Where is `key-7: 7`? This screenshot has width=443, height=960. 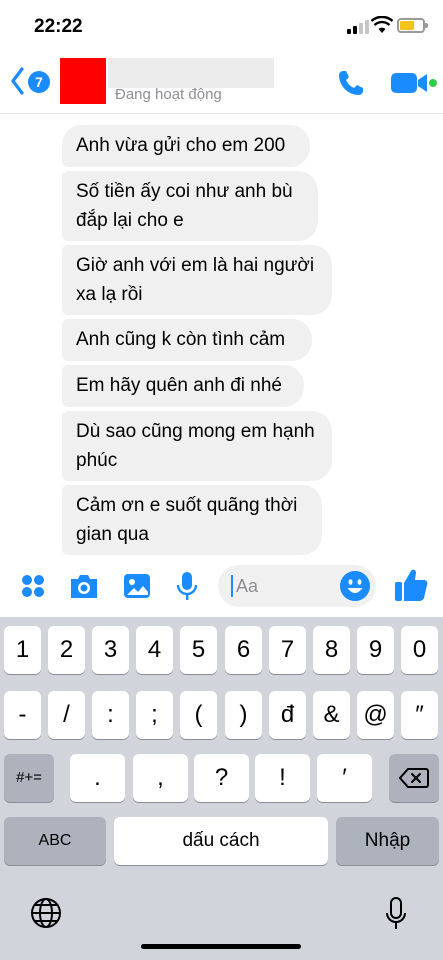
key-7: 7 is located at coordinates (287, 650).